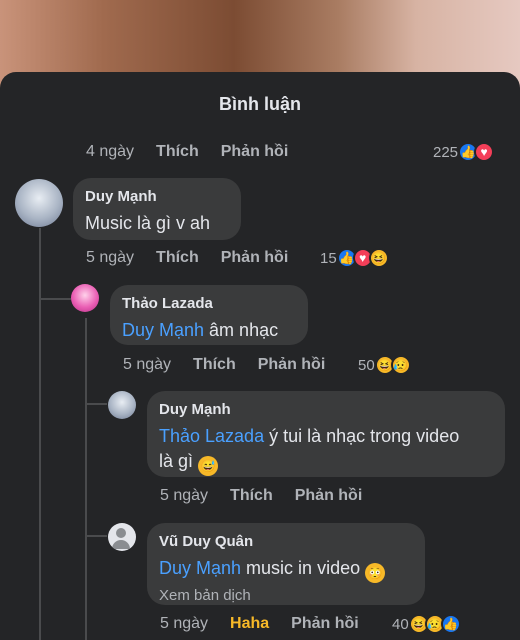 This screenshot has height=640, width=520. I want to click on like-reaction-icon: 👍, so click(450, 624).